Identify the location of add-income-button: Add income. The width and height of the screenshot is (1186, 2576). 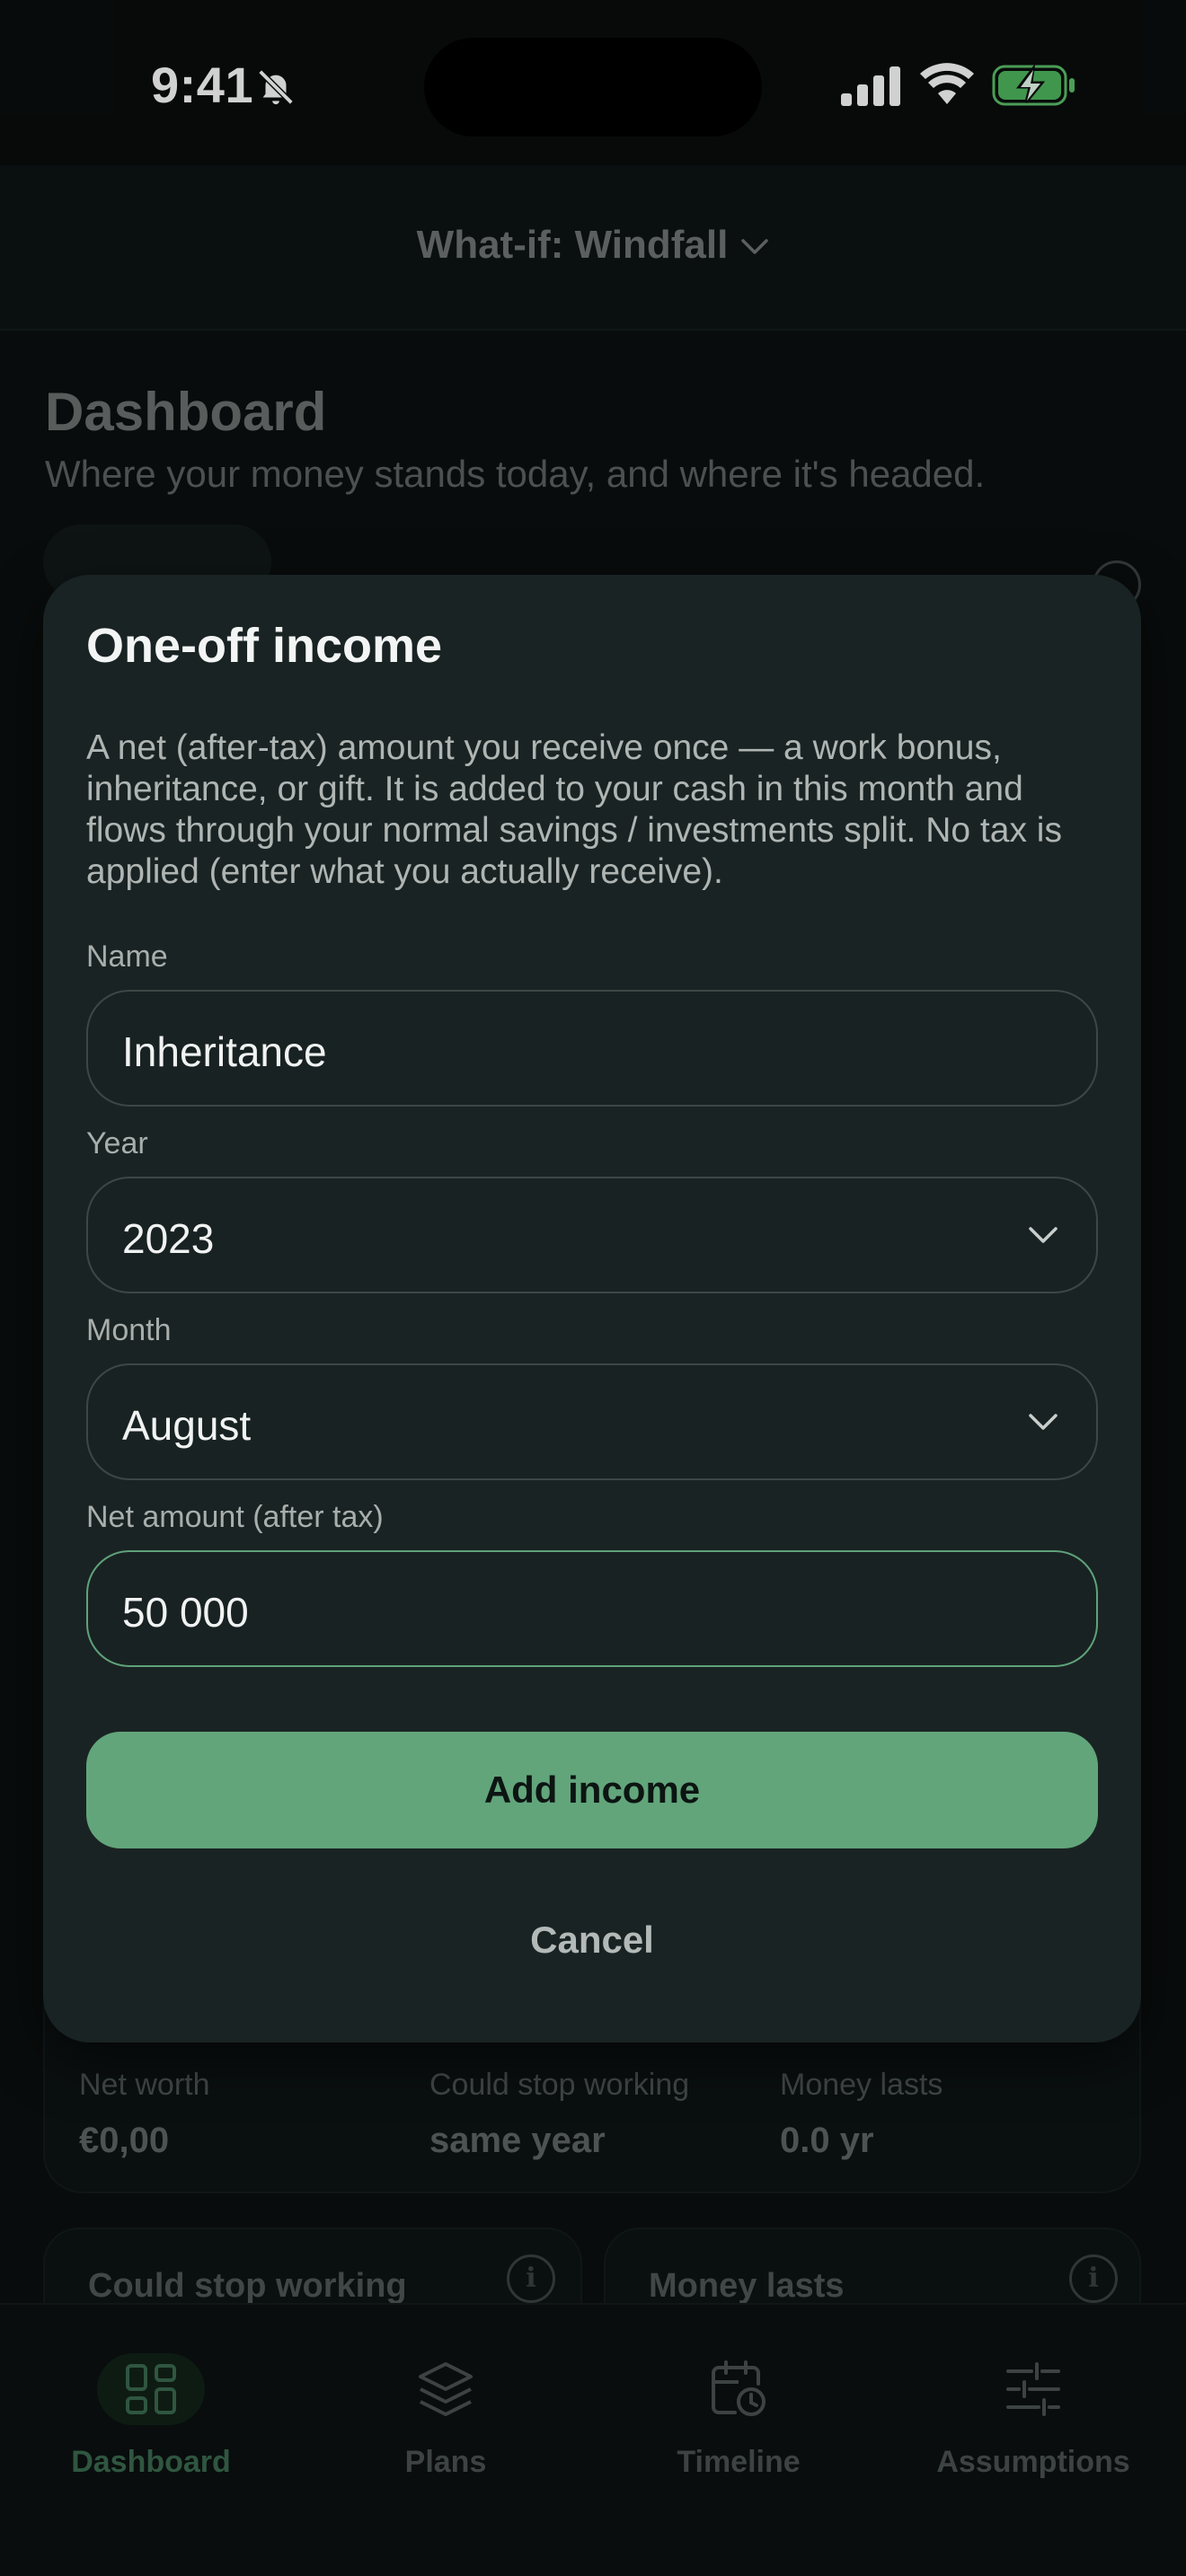
(592, 1790).